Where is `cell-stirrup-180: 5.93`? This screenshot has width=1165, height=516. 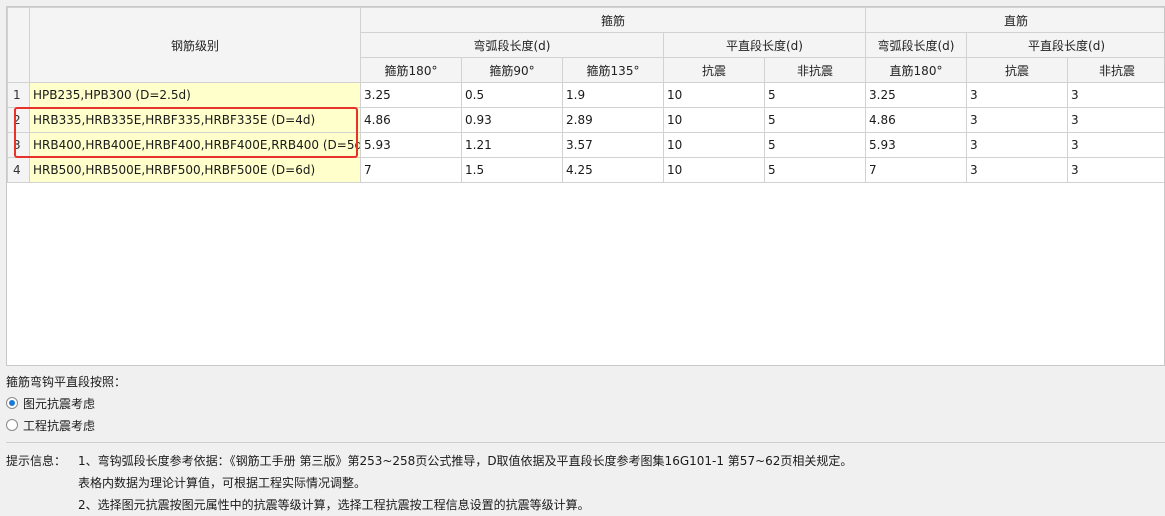
cell-stirrup-180: 5.93 is located at coordinates (411, 145).